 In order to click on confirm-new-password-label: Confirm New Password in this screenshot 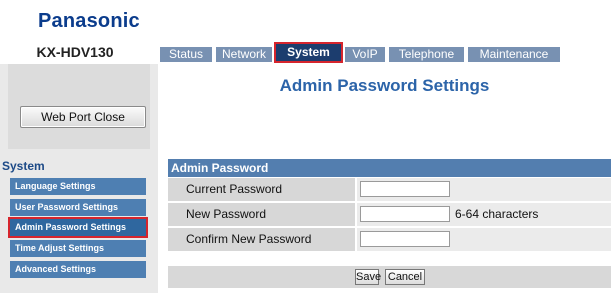, I will do `click(261, 239)`.